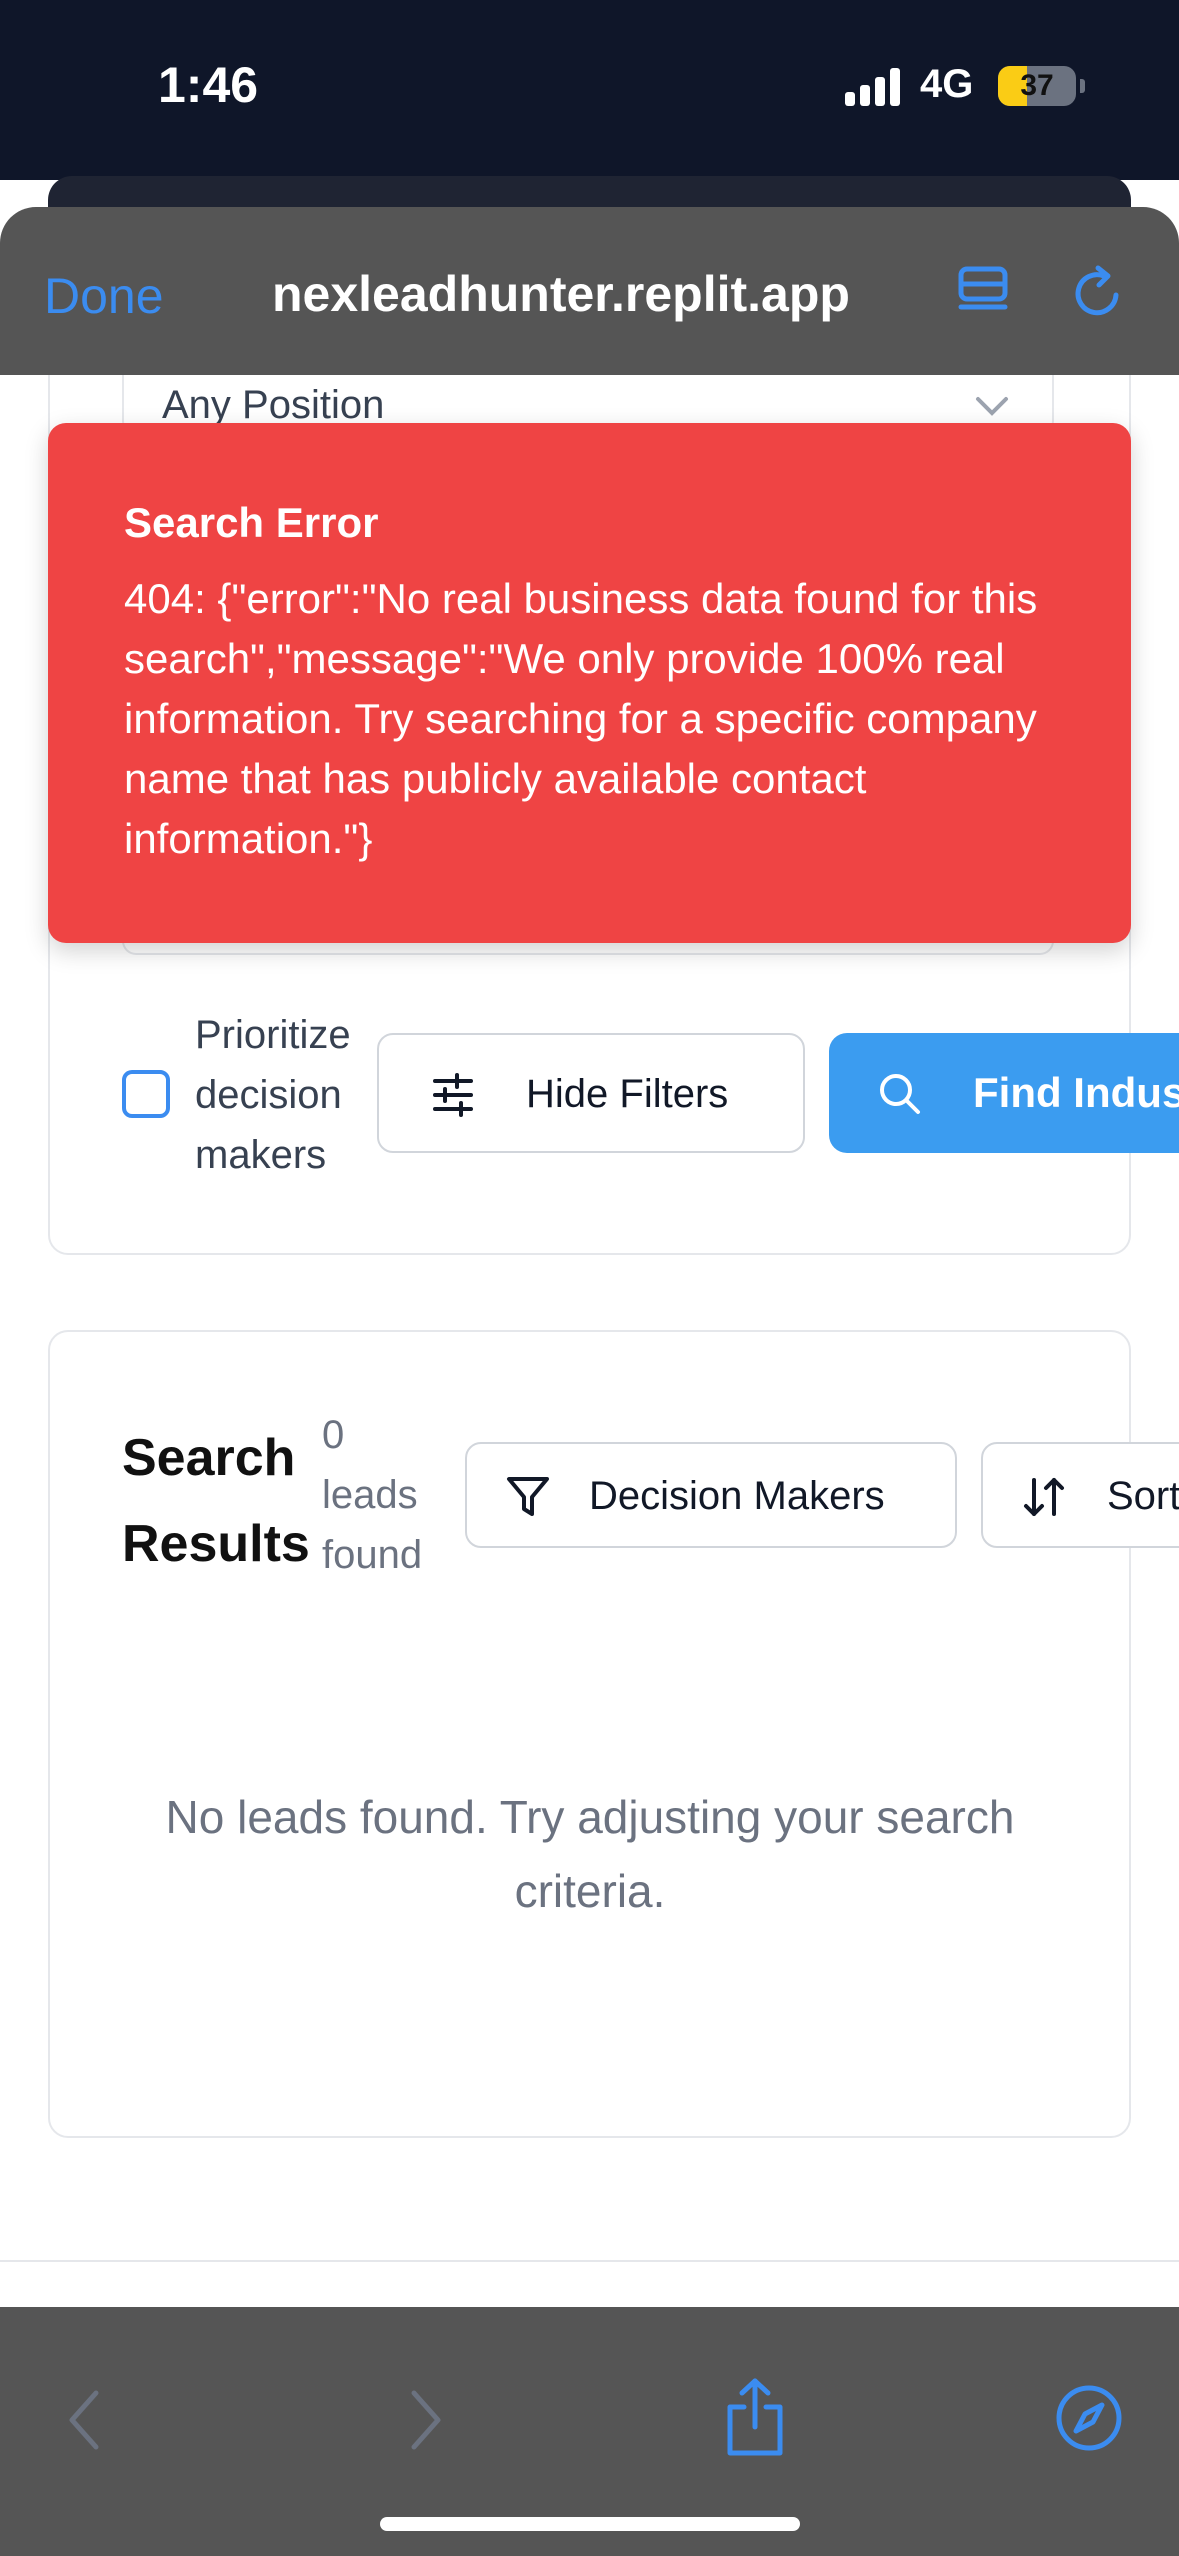 This screenshot has height=2556, width=1179. I want to click on filter-icon, so click(528, 1496).